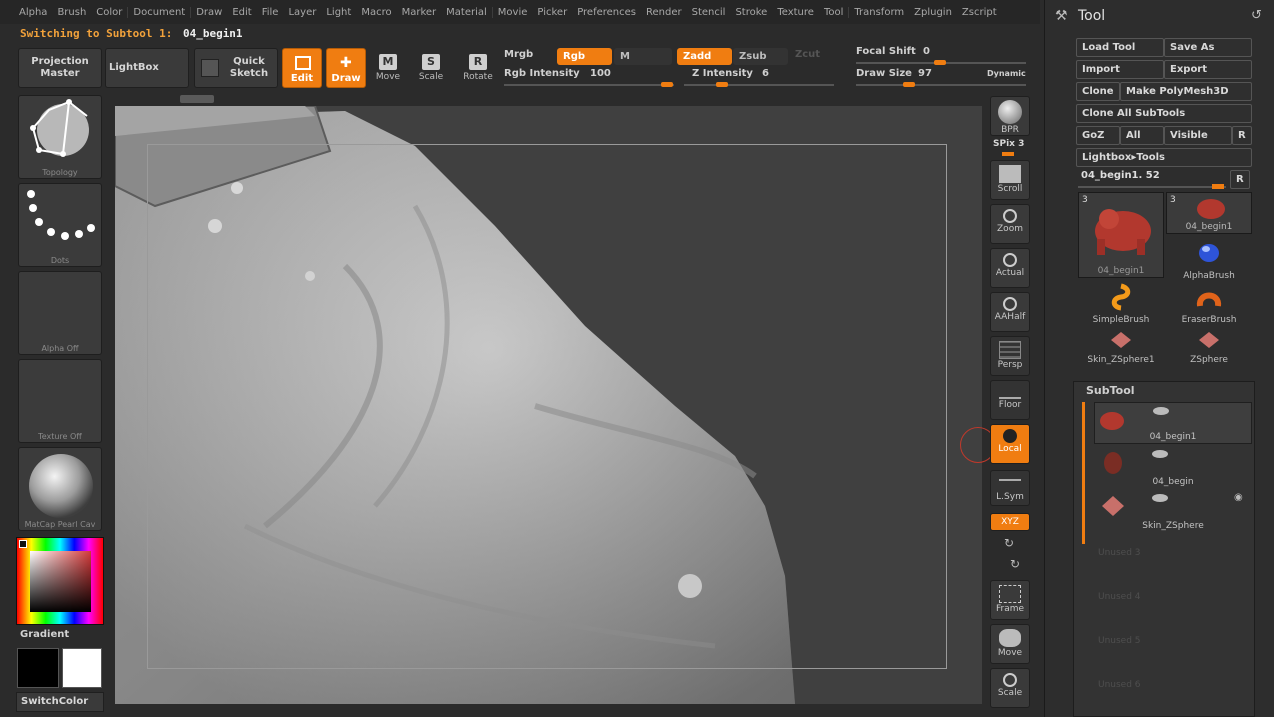 This screenshot has height=717, width=1274. Describe the element at coordinates (584, 56) in the screenshot. I see `rgb-button: Rgb` at that location.